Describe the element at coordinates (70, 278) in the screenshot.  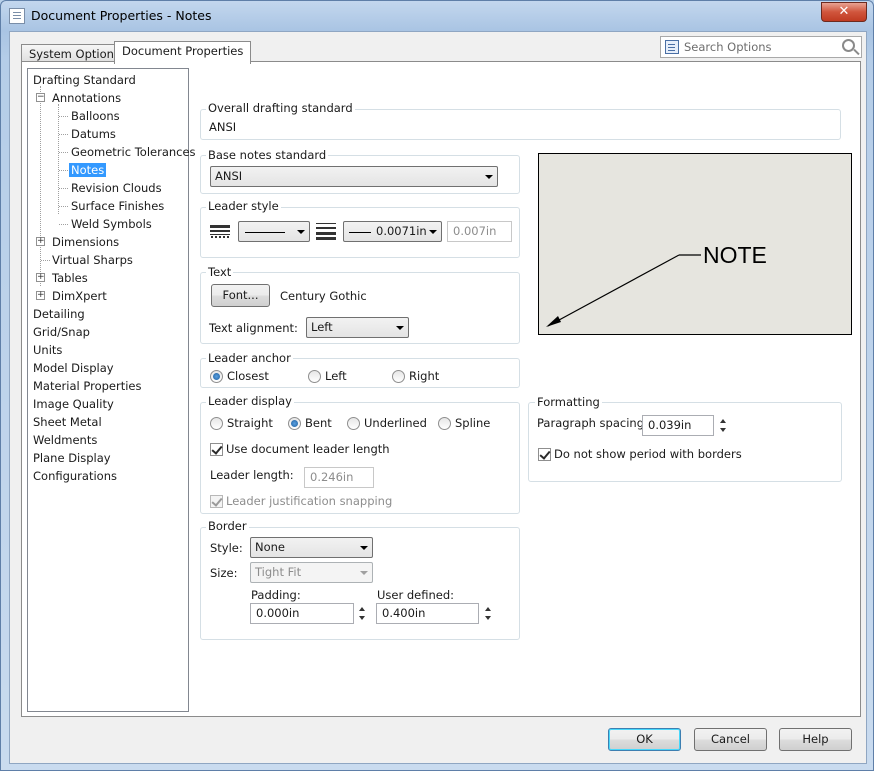
I see `tree-item-tables: Tables` at that location.